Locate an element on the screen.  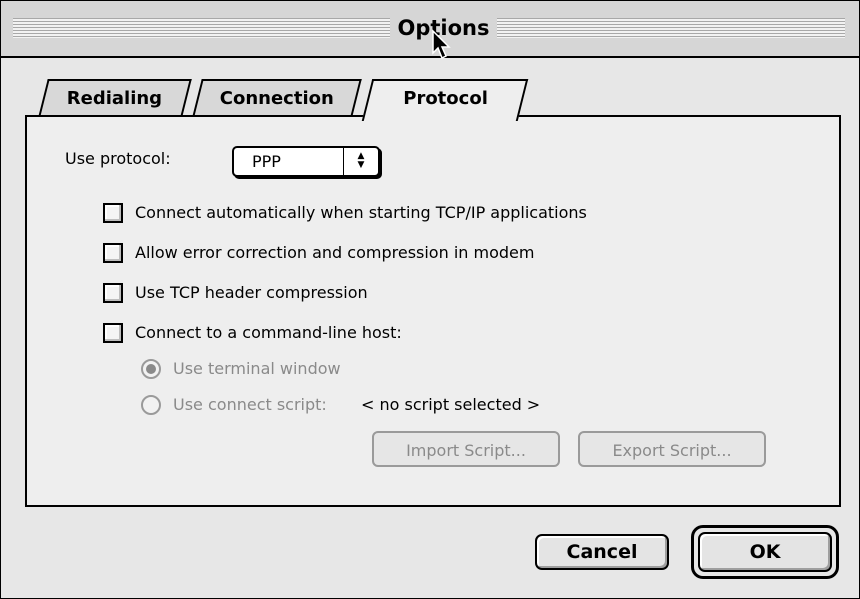
tab-connection-label: Connection is located at coordinates (276, 98).